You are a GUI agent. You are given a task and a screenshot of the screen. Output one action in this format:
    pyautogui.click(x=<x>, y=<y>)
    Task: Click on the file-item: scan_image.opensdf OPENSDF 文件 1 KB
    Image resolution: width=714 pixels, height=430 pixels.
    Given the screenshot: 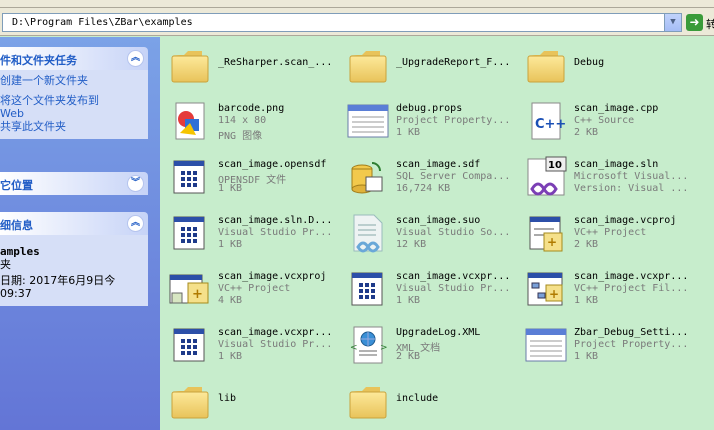 What is the action you would take?
    pyautogui.click(x=249, y=177)
    